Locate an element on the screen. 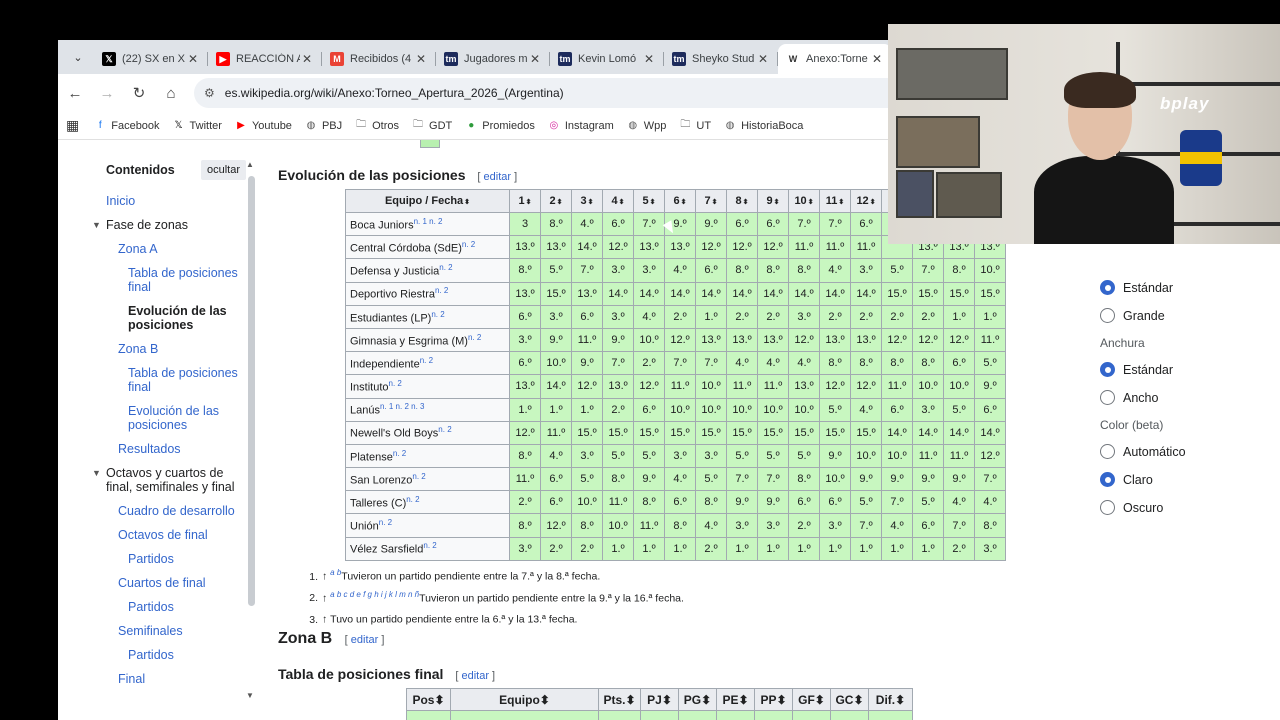 This screenshot has width=1280, height=720. column-header: PE⬍ is located at coordinates (735, 699).